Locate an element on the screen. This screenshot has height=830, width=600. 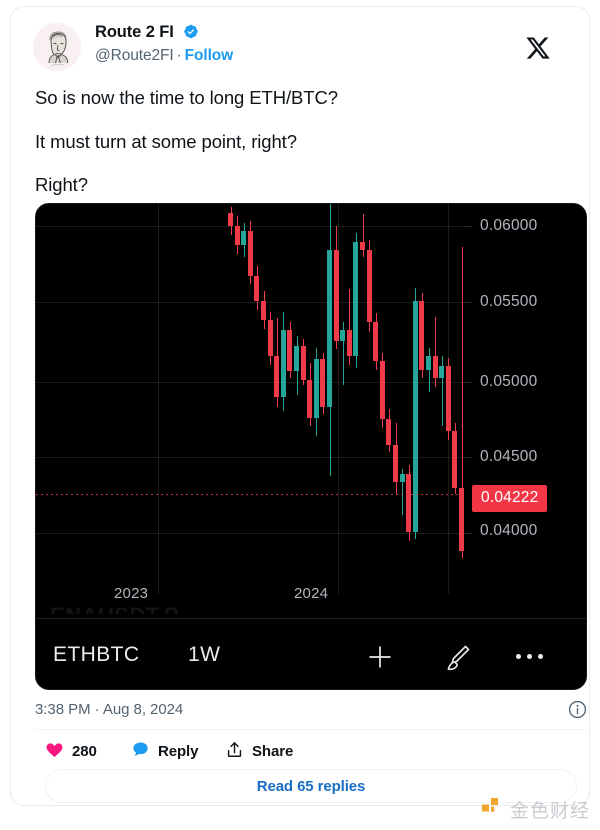
comment-bubble-icon is located at coordinates (140, 751).